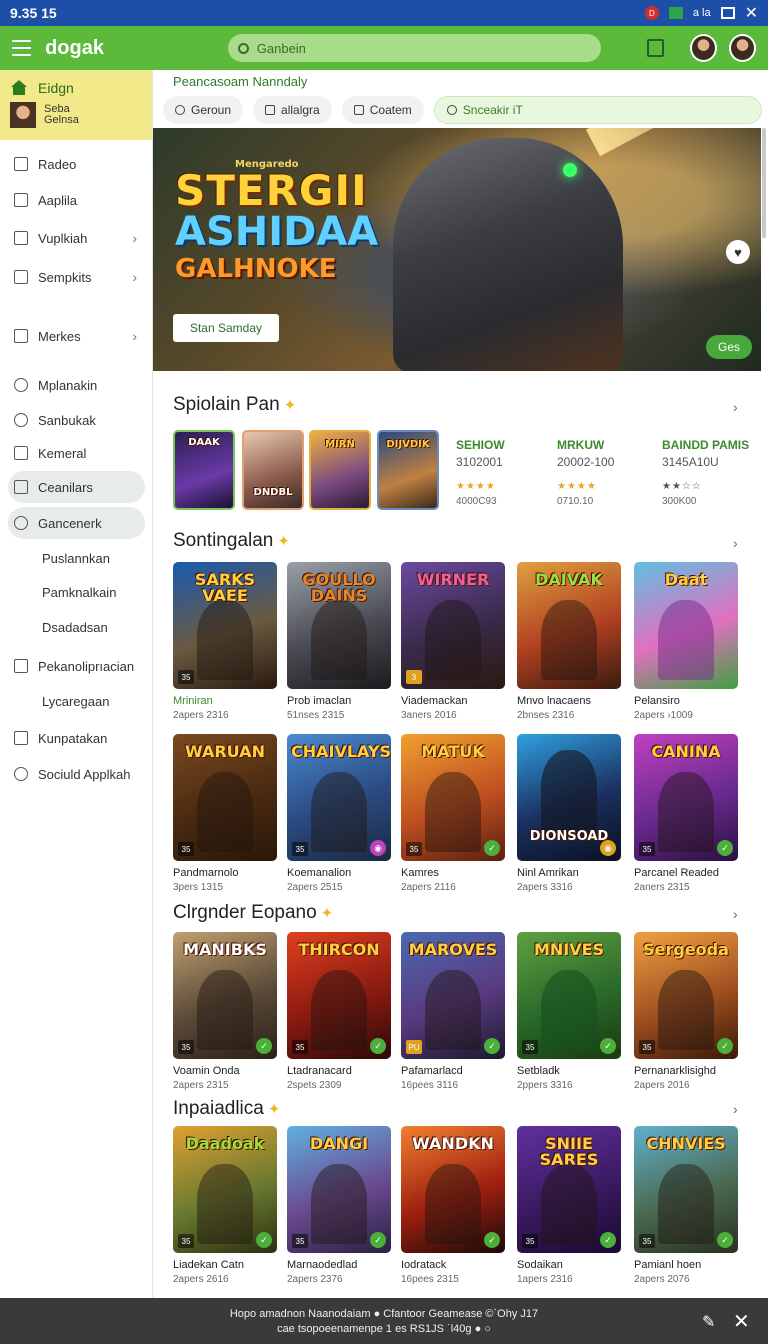 This screenshot has width=768, height=1344. I want to click on featured-cover: DIJVDIK, so click(408, 470).